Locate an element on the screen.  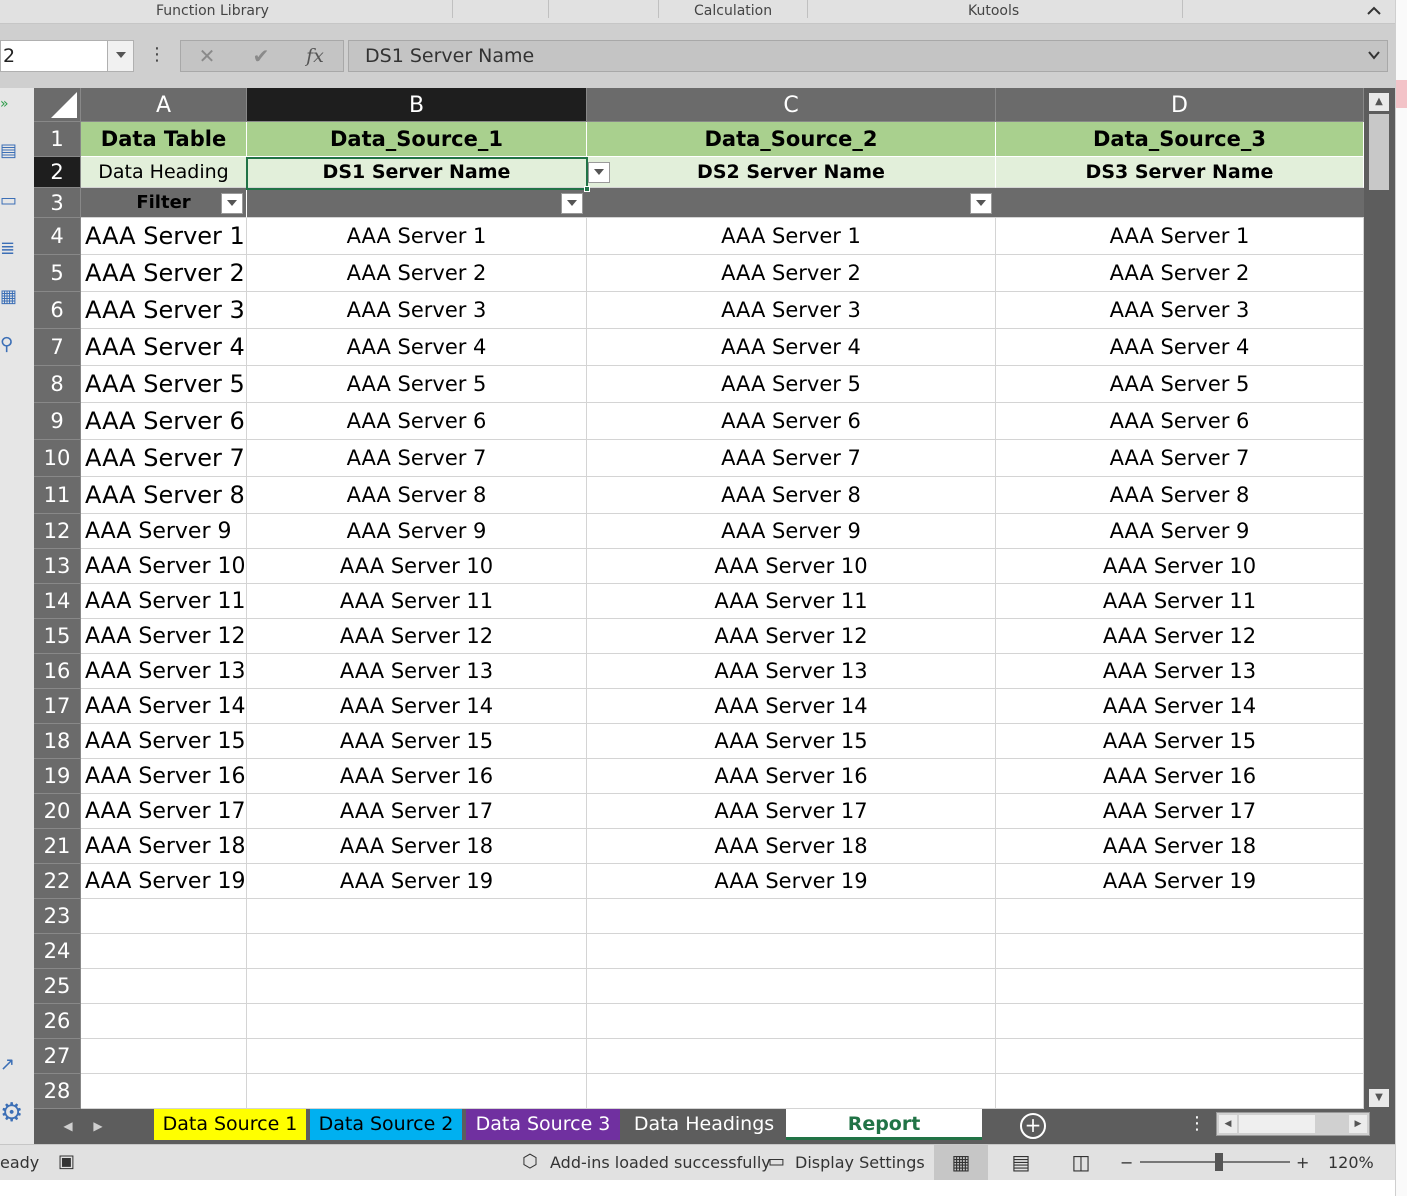
cell: Data_Source_1 is located at coordinates (417, 139).